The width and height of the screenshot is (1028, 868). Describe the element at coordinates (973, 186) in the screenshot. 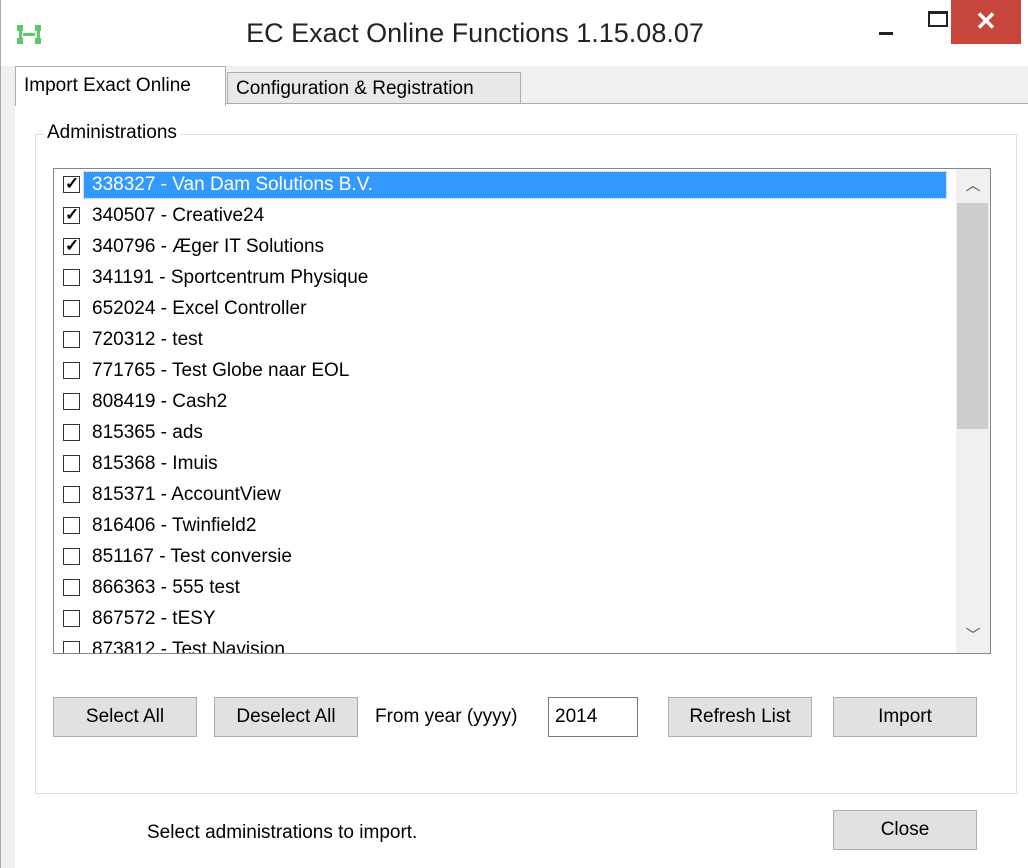

I see `chevron-up-icon: ︿` at that location.